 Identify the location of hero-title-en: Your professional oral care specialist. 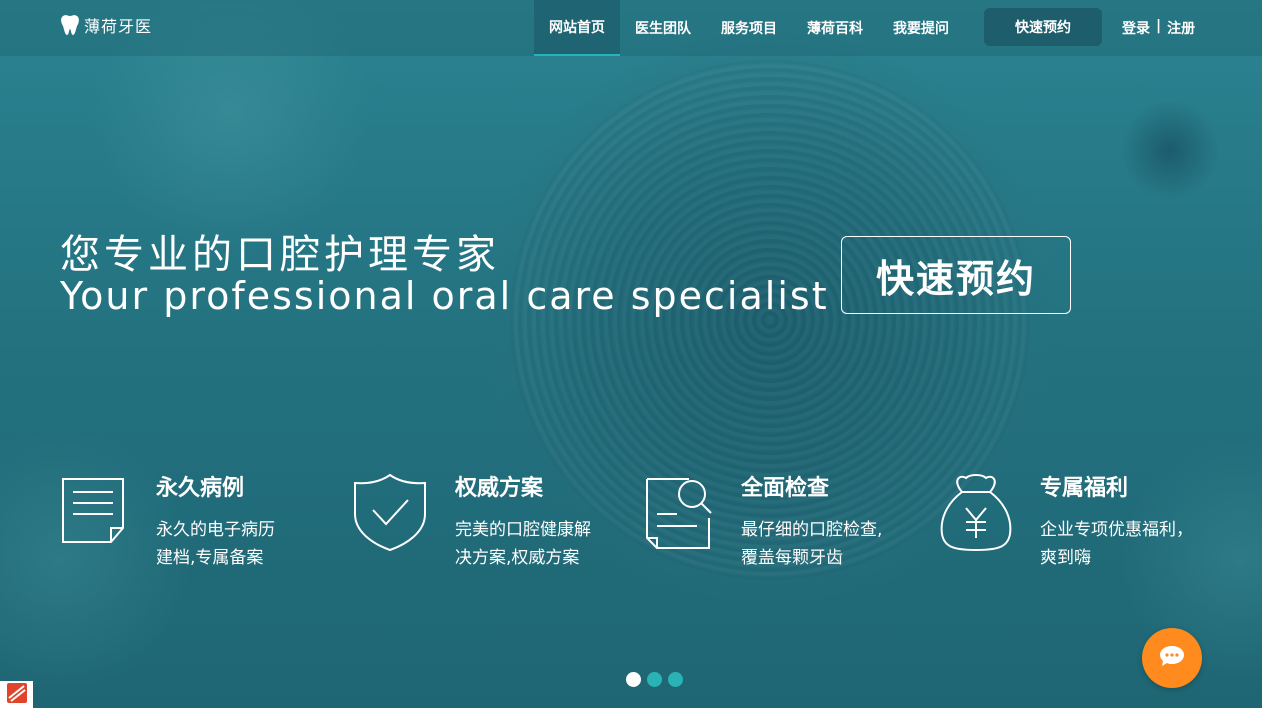
(444, 296).